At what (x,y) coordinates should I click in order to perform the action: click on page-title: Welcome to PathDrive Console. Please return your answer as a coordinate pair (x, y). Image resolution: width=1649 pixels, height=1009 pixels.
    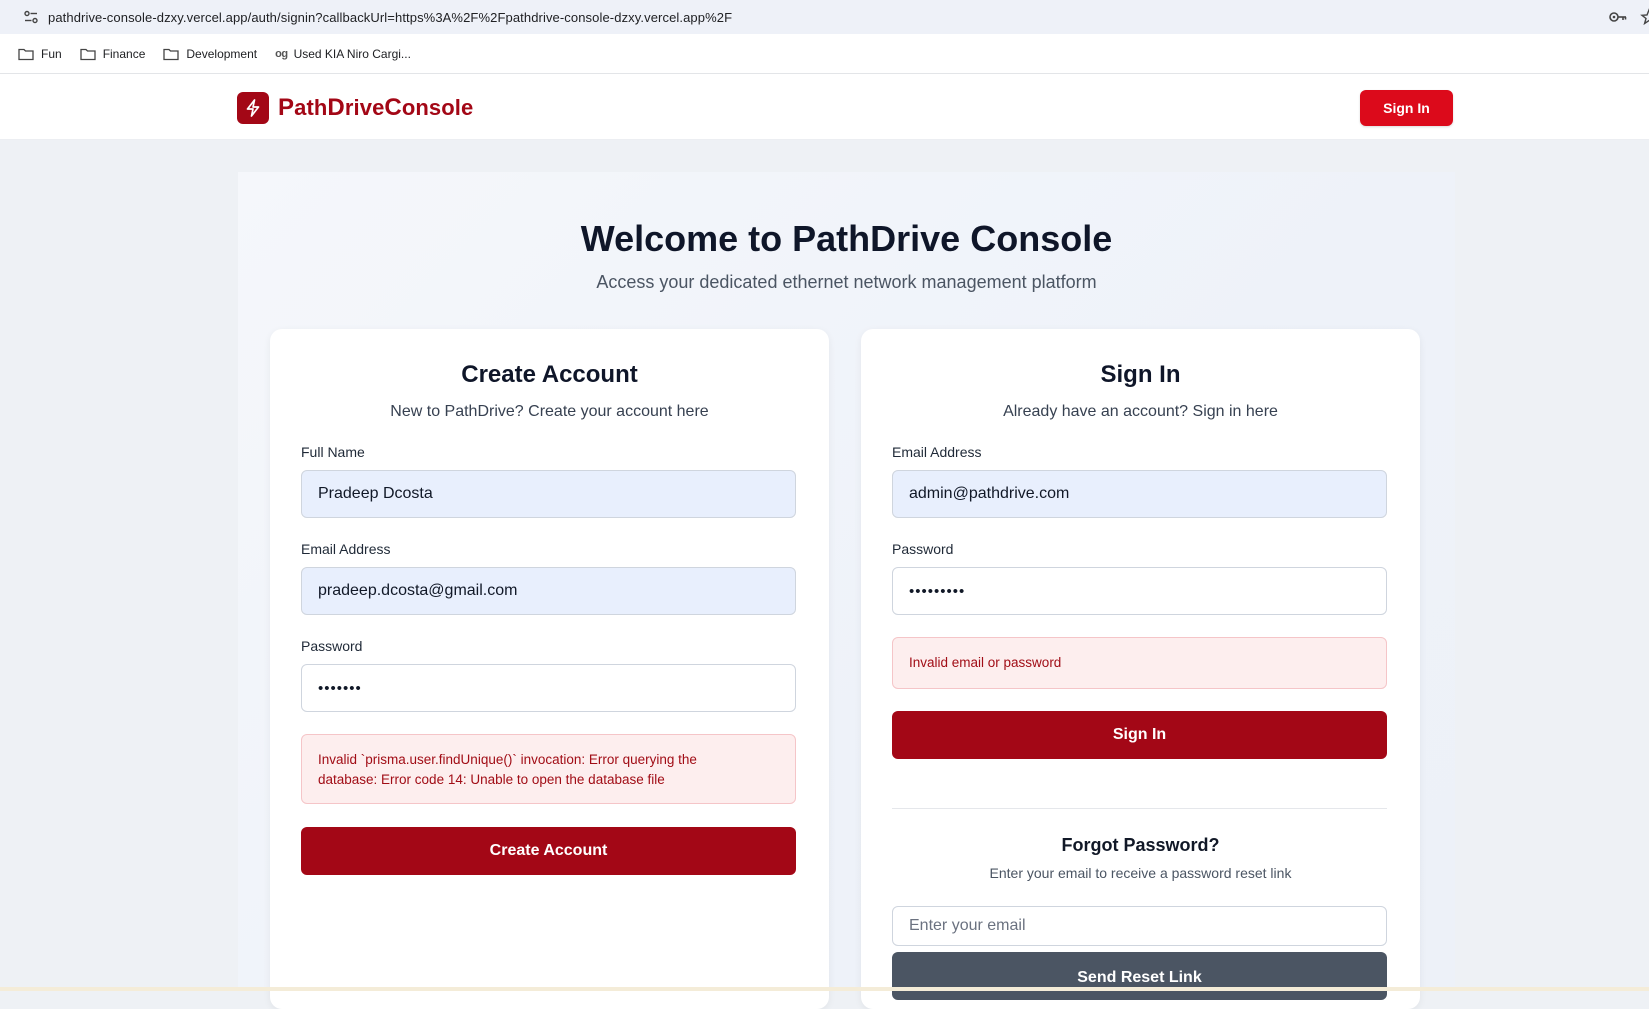
    Looking at the image, I should click on (846, 238).